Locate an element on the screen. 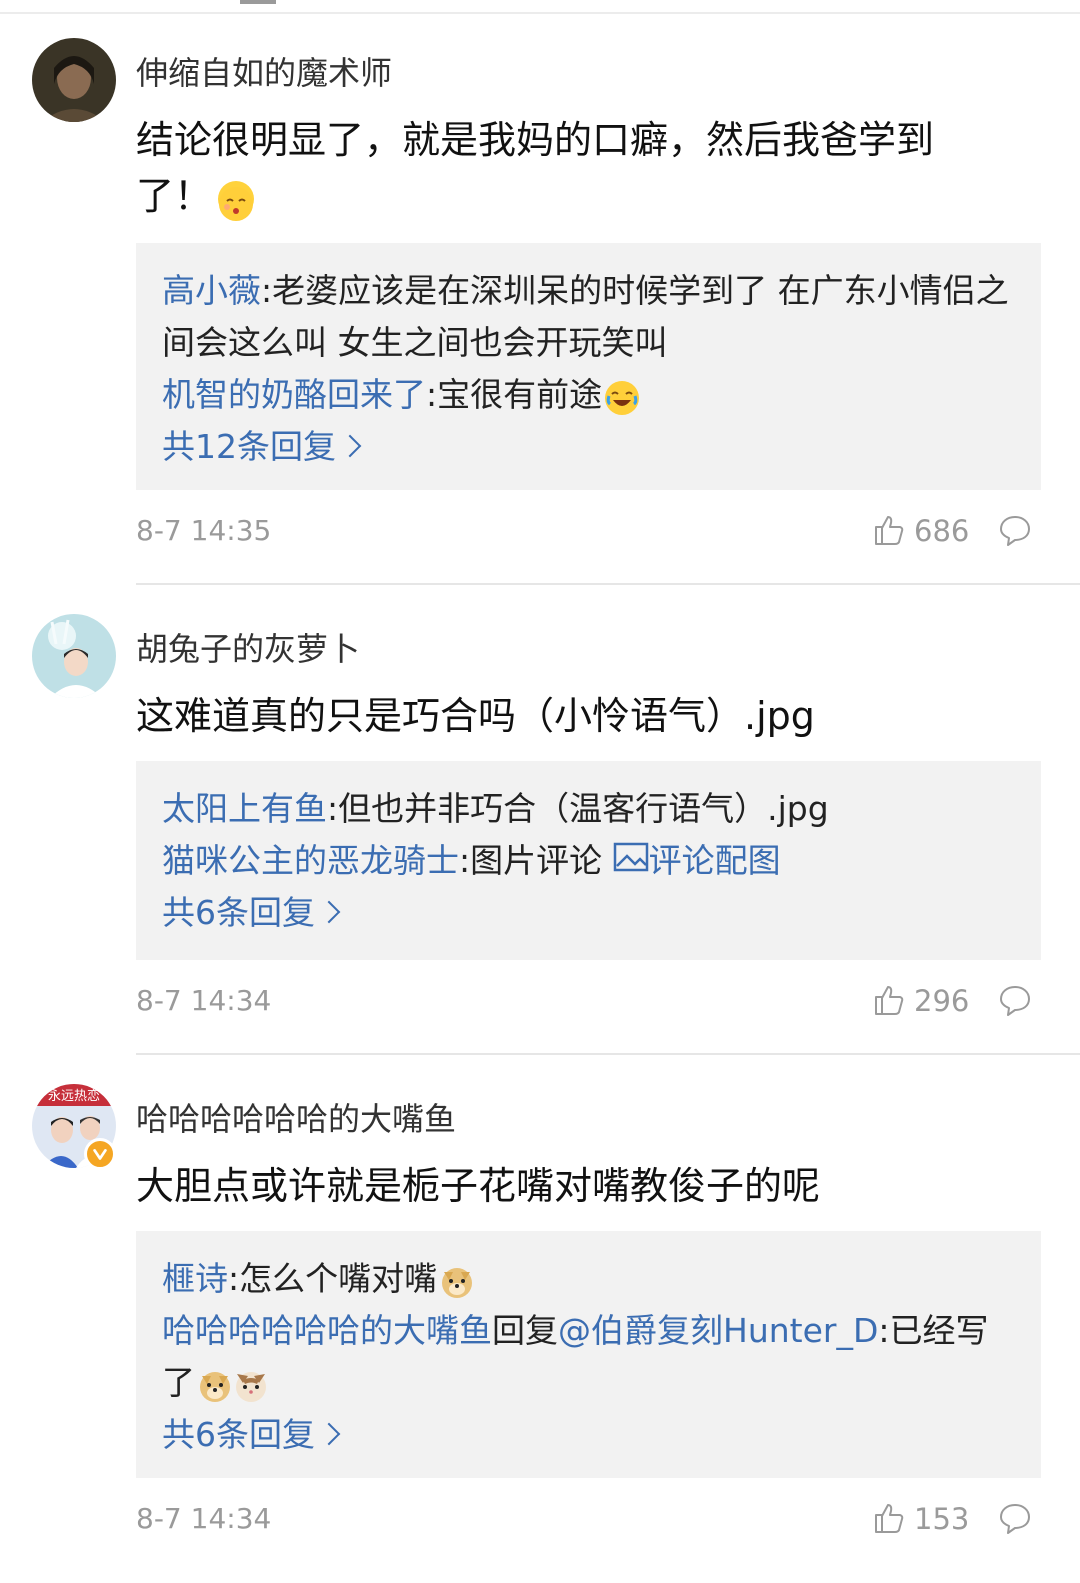 The width and height of the screenshot is (1080, 1583). reply-username: 哈哈哈哈哈哈的大嘴鱼 is located at coordinates (327, 1330).